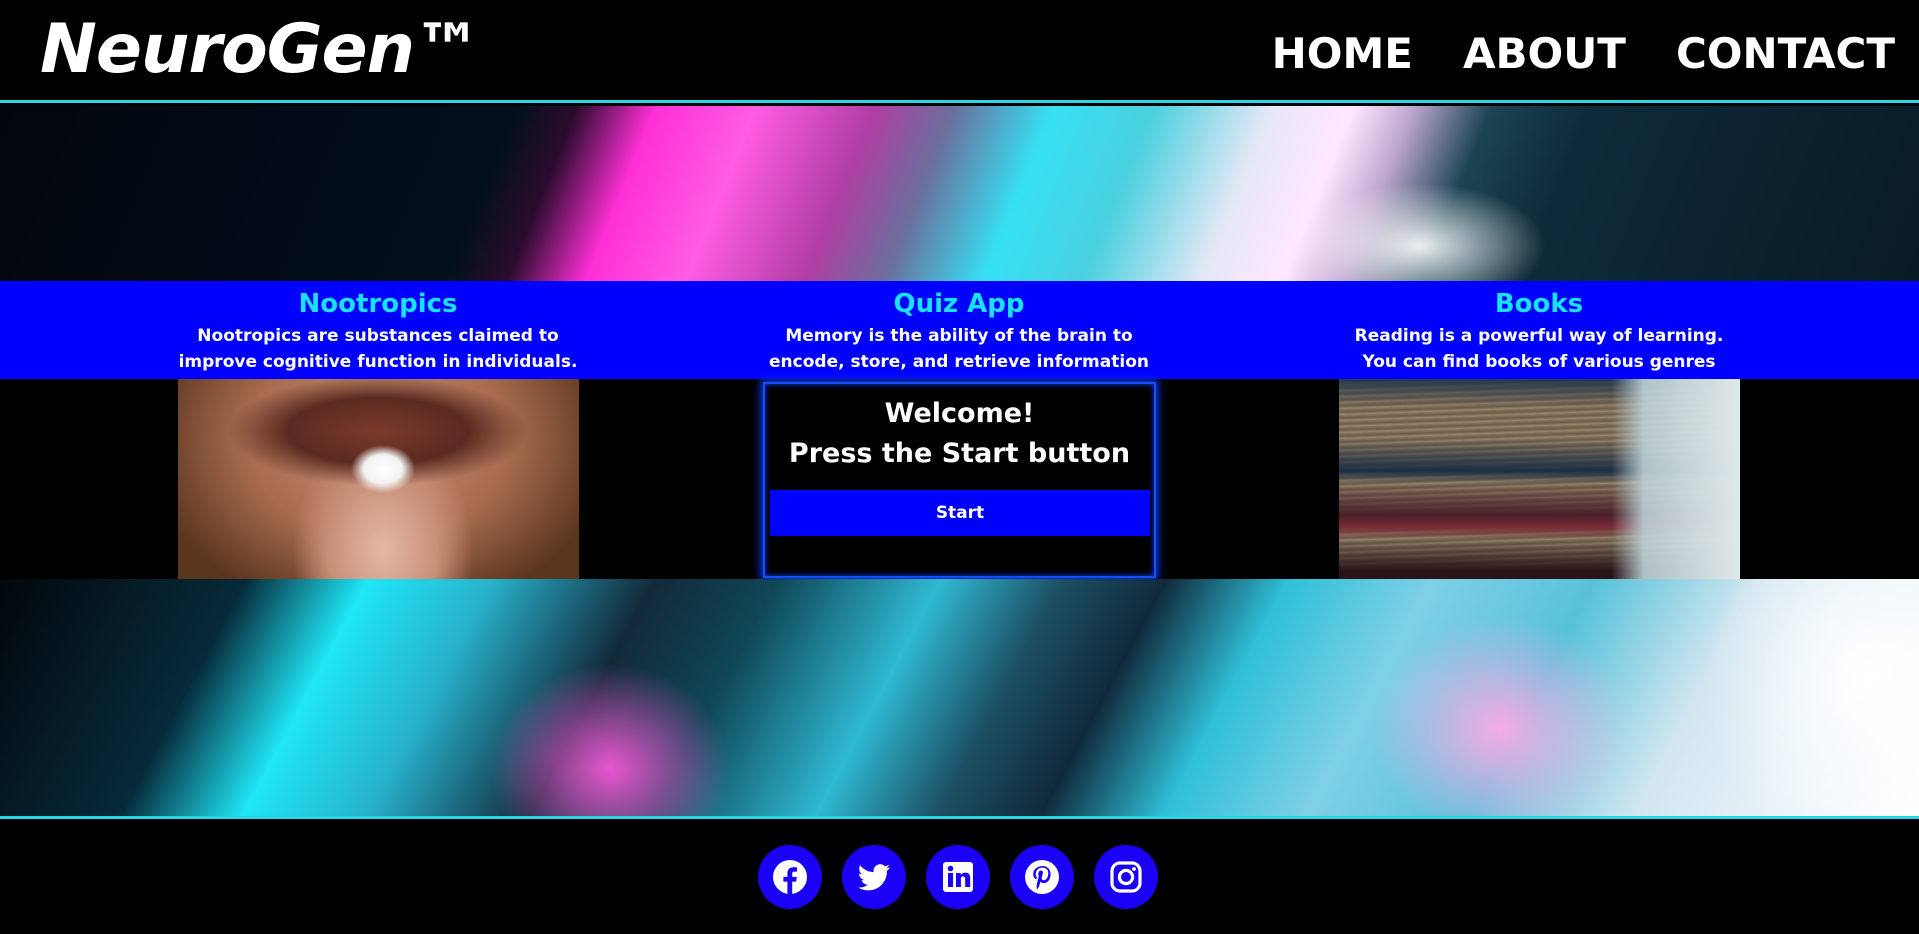  I want to click on feature-title: Books, so click(1539, 304).